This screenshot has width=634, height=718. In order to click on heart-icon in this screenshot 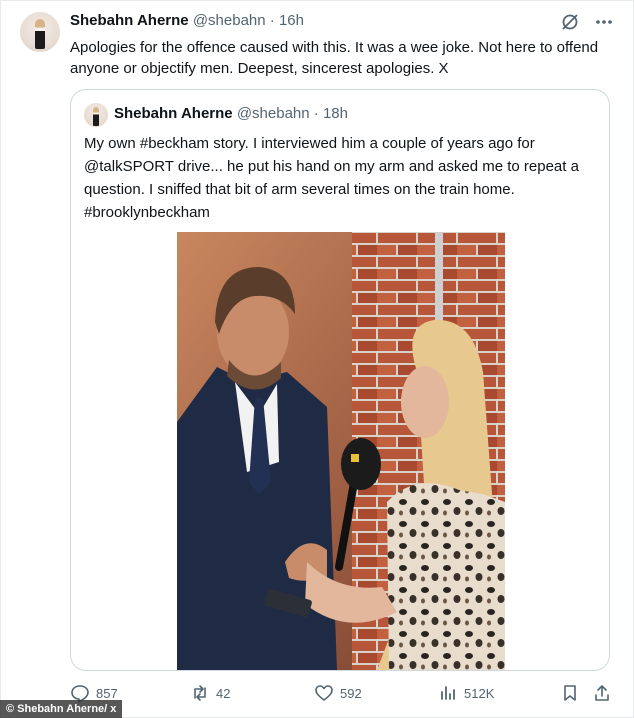, I will do `click(324, 693)`.